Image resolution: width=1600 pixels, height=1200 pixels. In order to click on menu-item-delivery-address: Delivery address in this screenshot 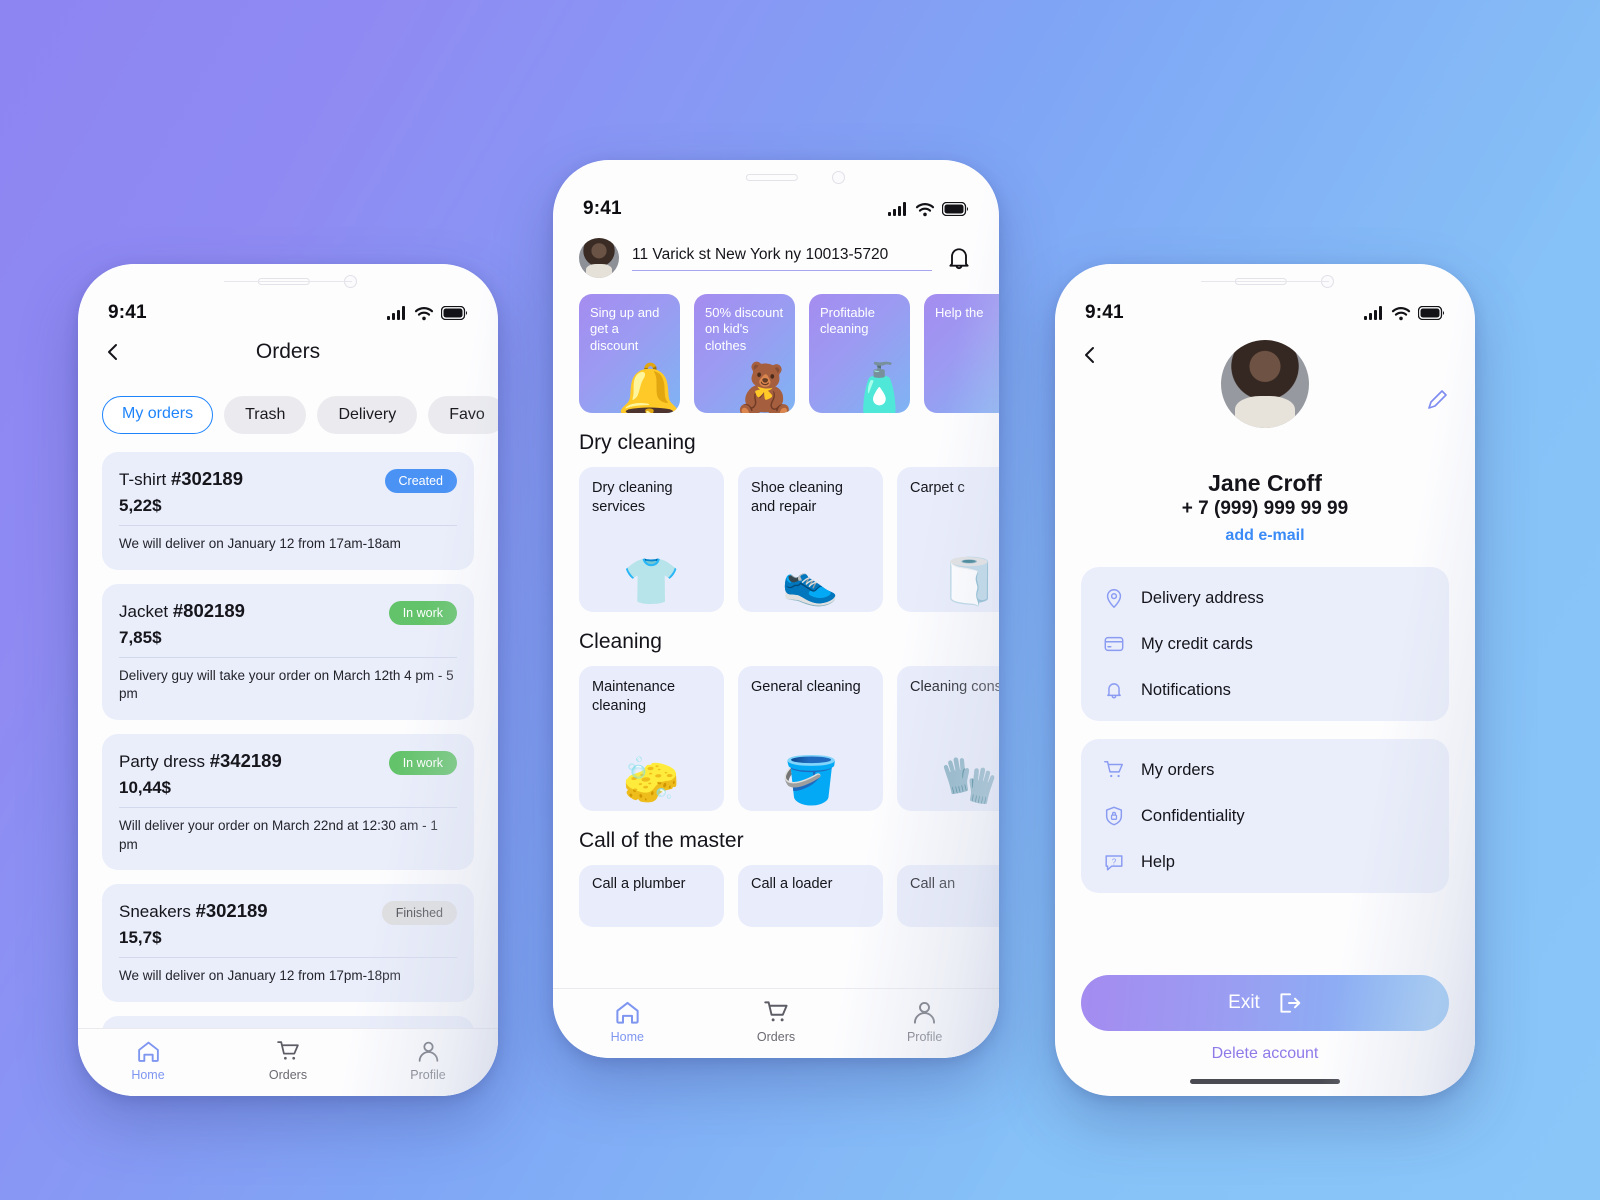, I will do `click(1265, 598)`.